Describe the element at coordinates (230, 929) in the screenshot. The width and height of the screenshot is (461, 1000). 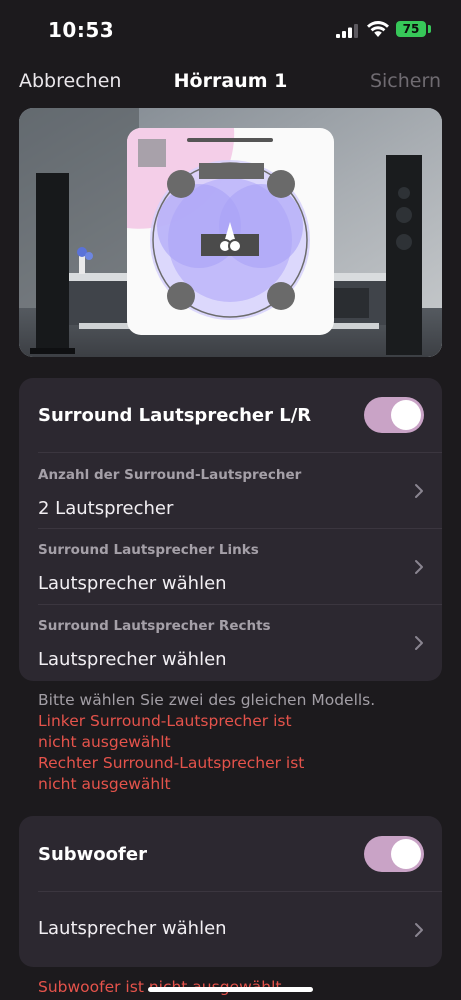
I see `subwoofer-select-row: Lautsprecher wählen` at that location.